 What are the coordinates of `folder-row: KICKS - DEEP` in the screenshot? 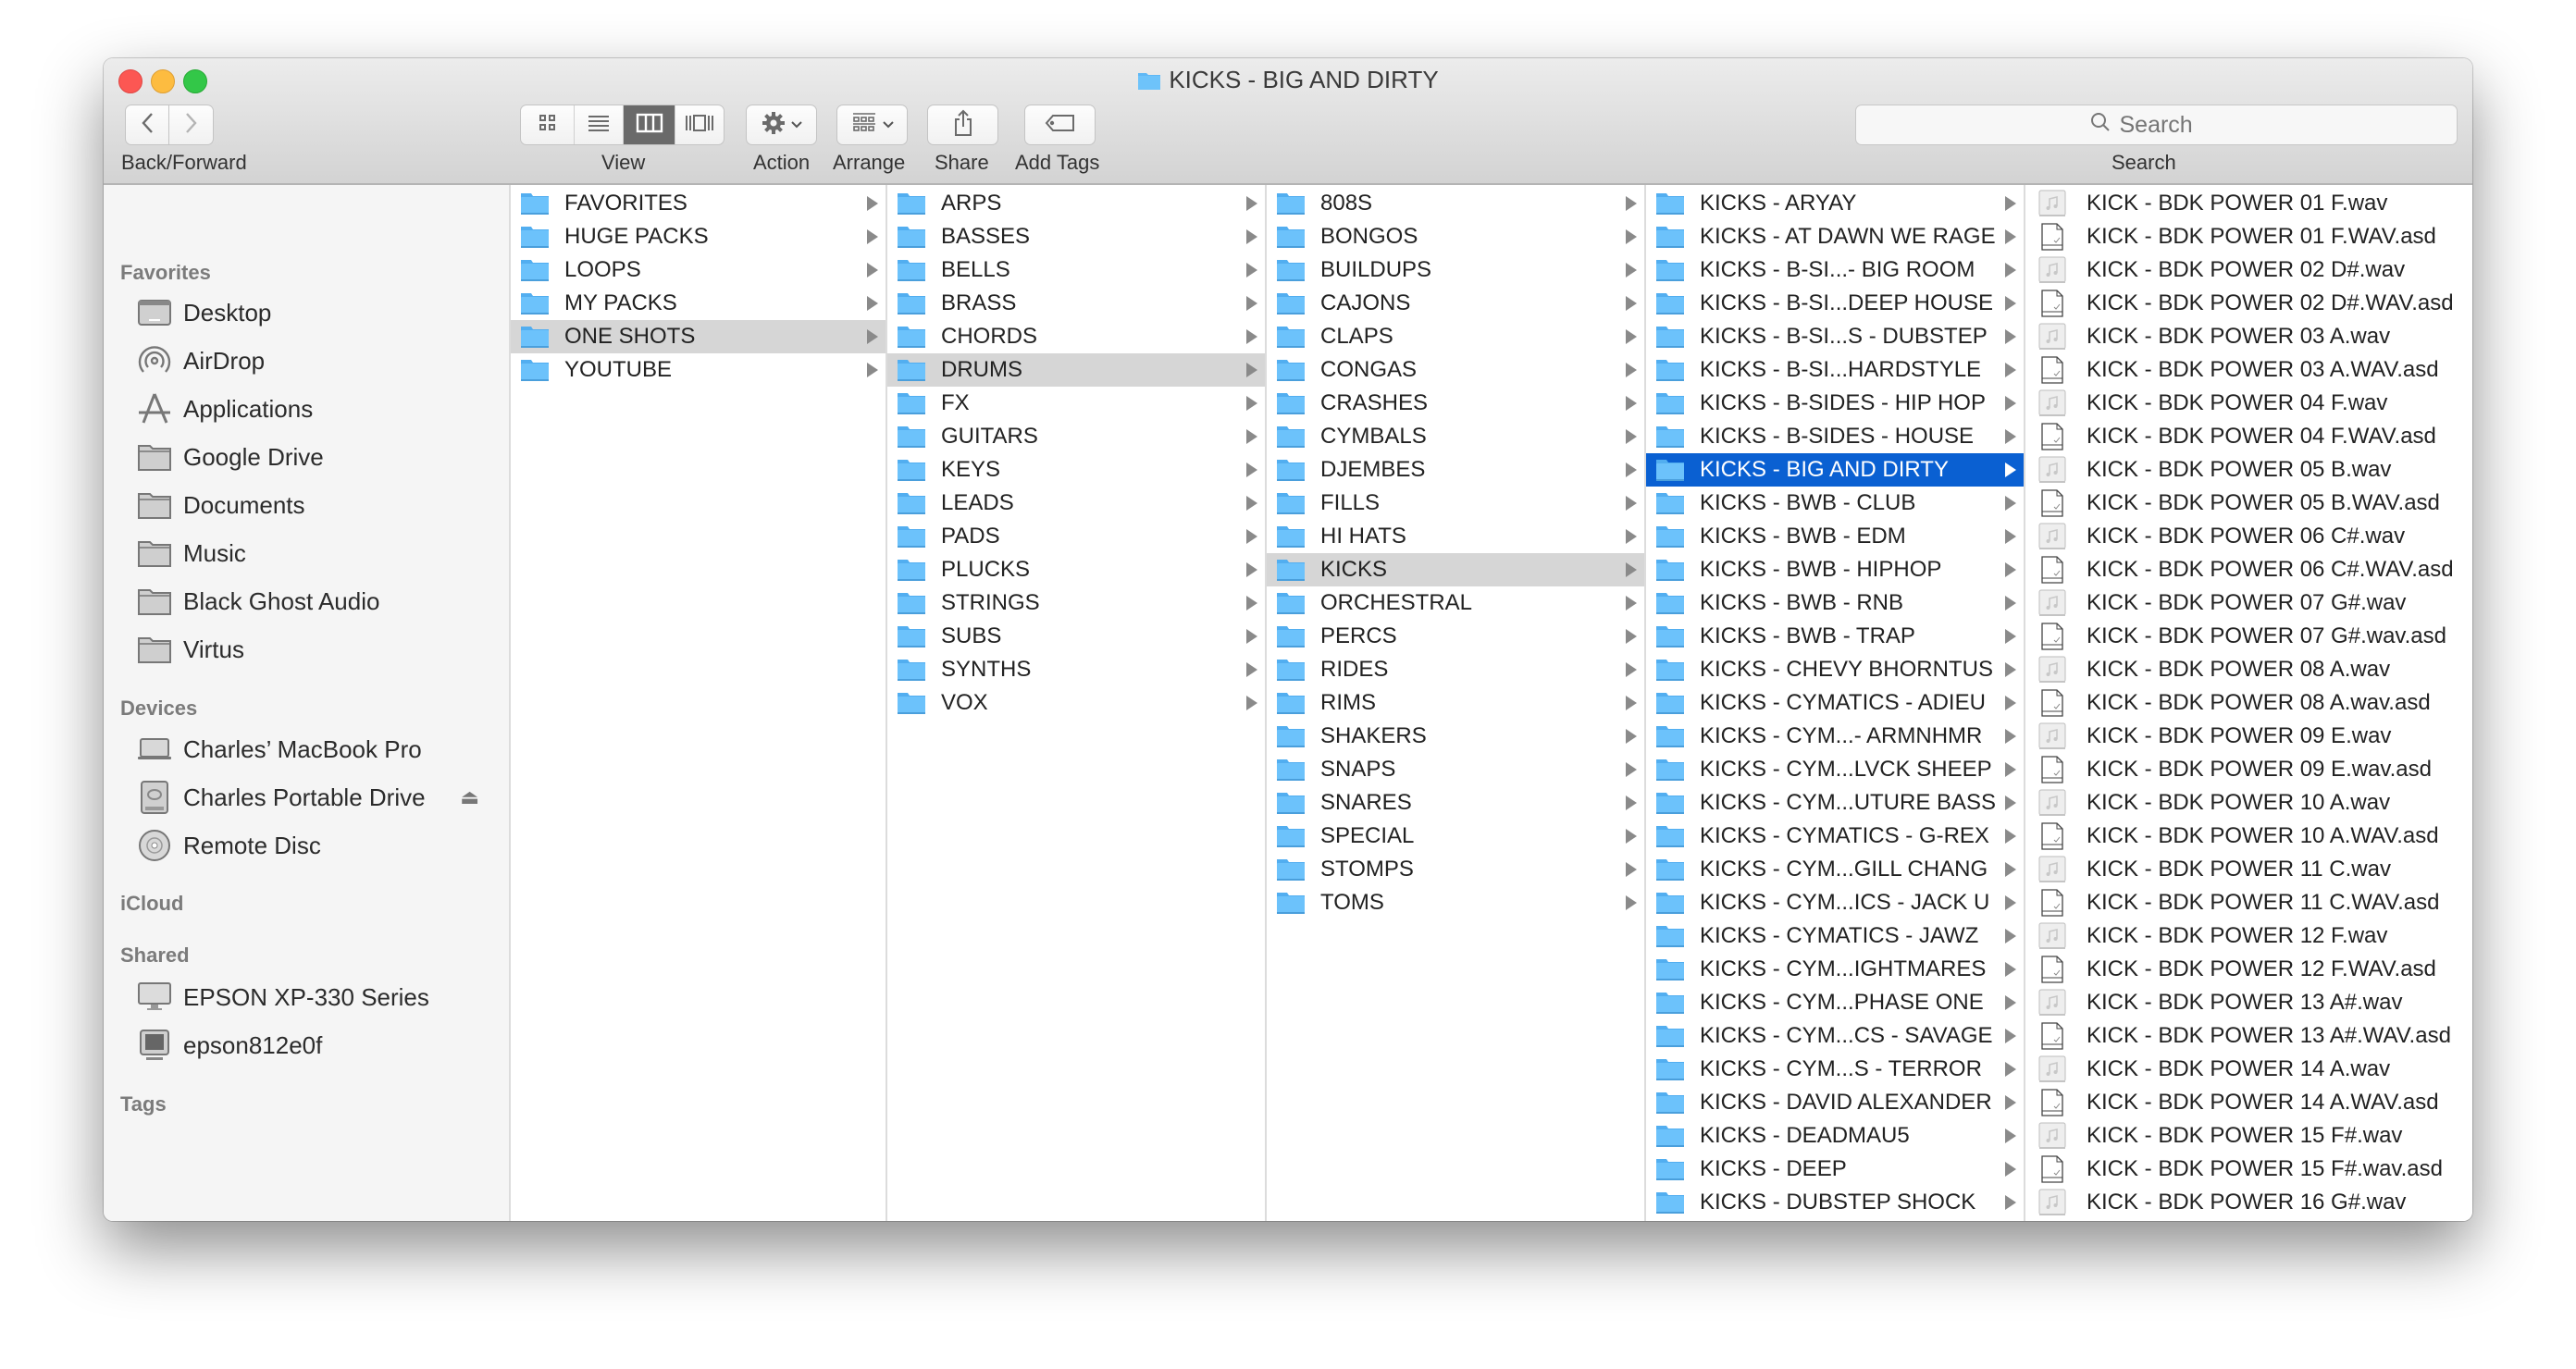 It's located at (1835, 1169).